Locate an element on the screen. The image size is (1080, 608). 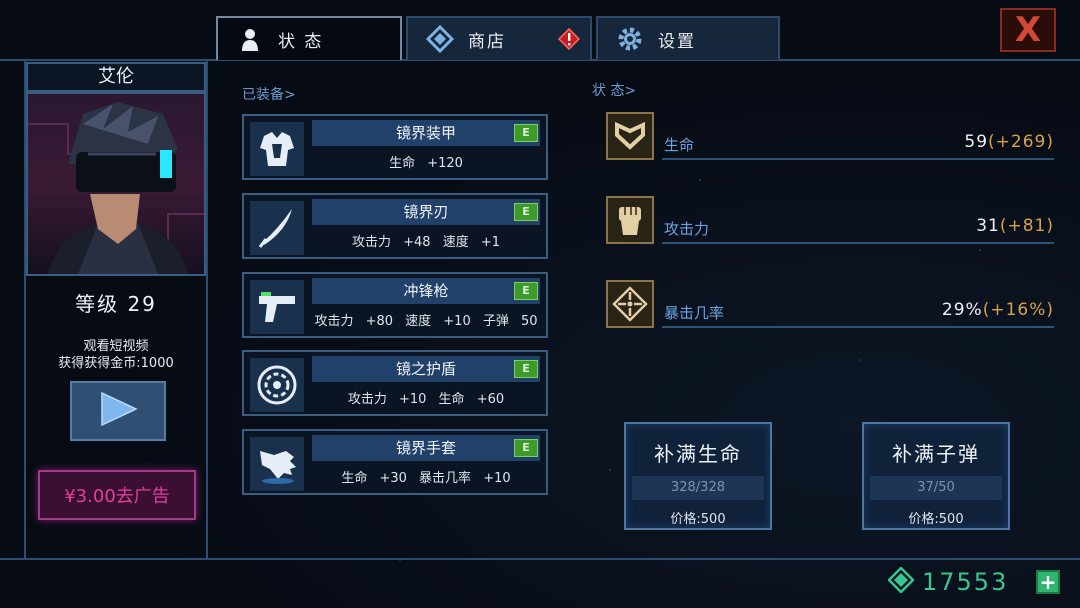
left-panel-border-right is located at coordinates (207, 309).